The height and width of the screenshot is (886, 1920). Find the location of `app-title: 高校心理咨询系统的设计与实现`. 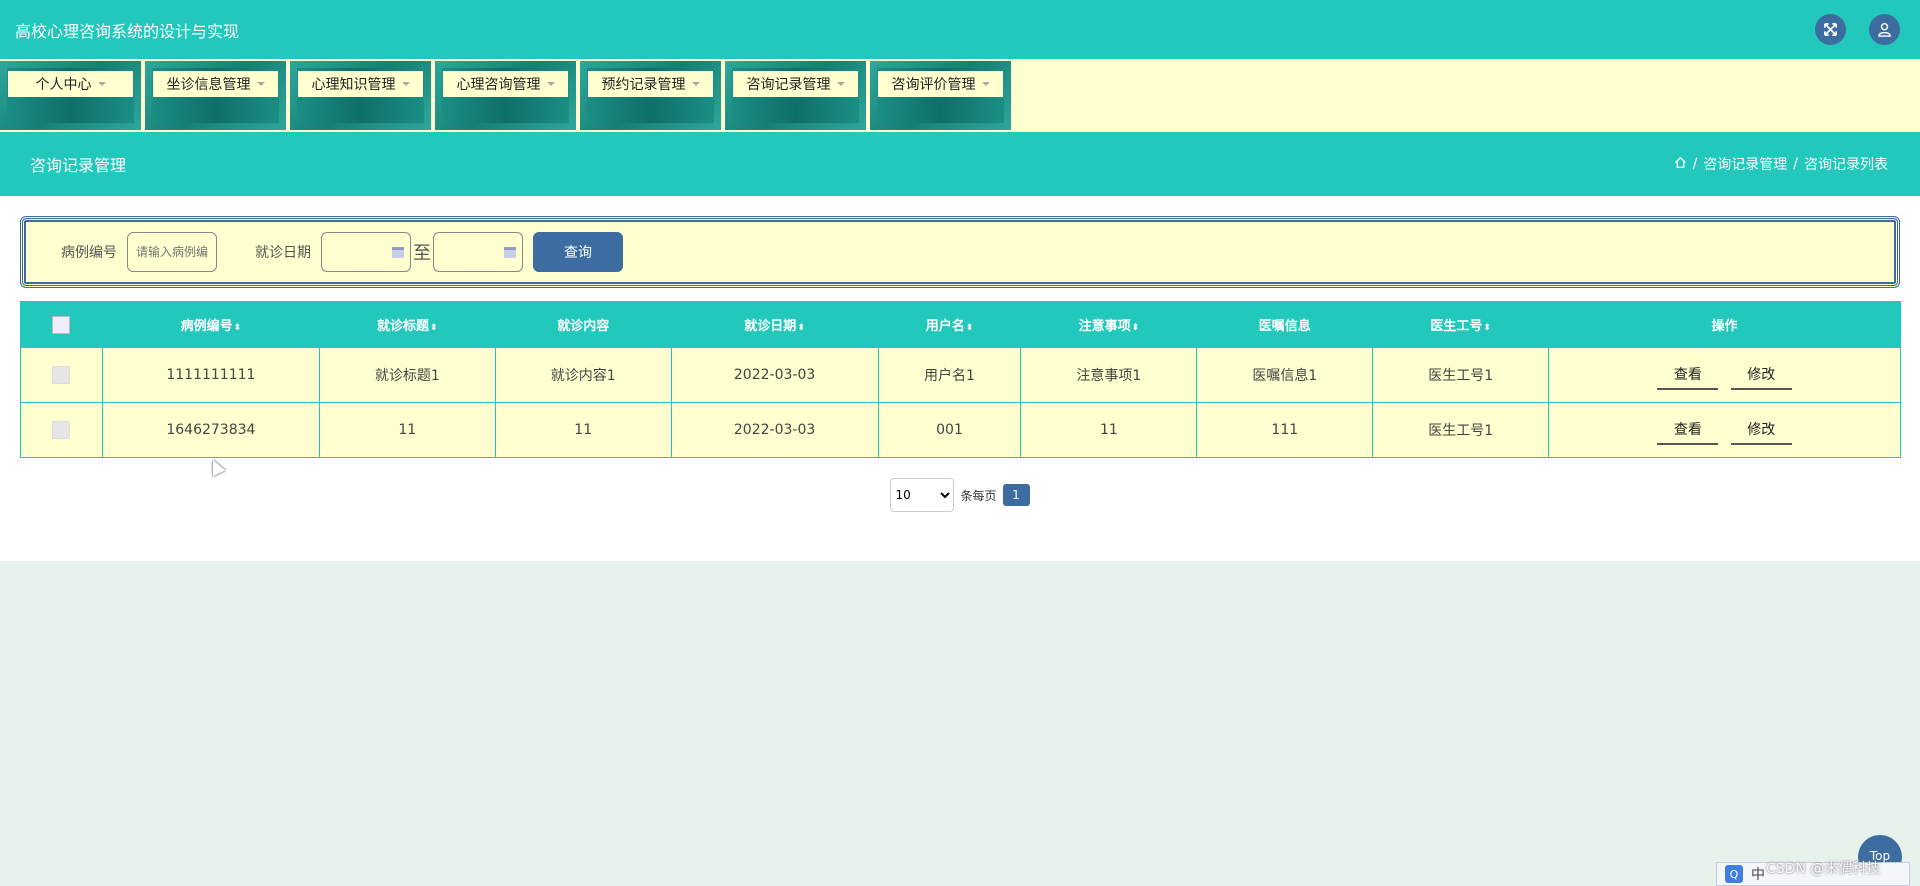

app-title: 高校心理咨询系统的设计与实现 is located at coordinates (127, 31).